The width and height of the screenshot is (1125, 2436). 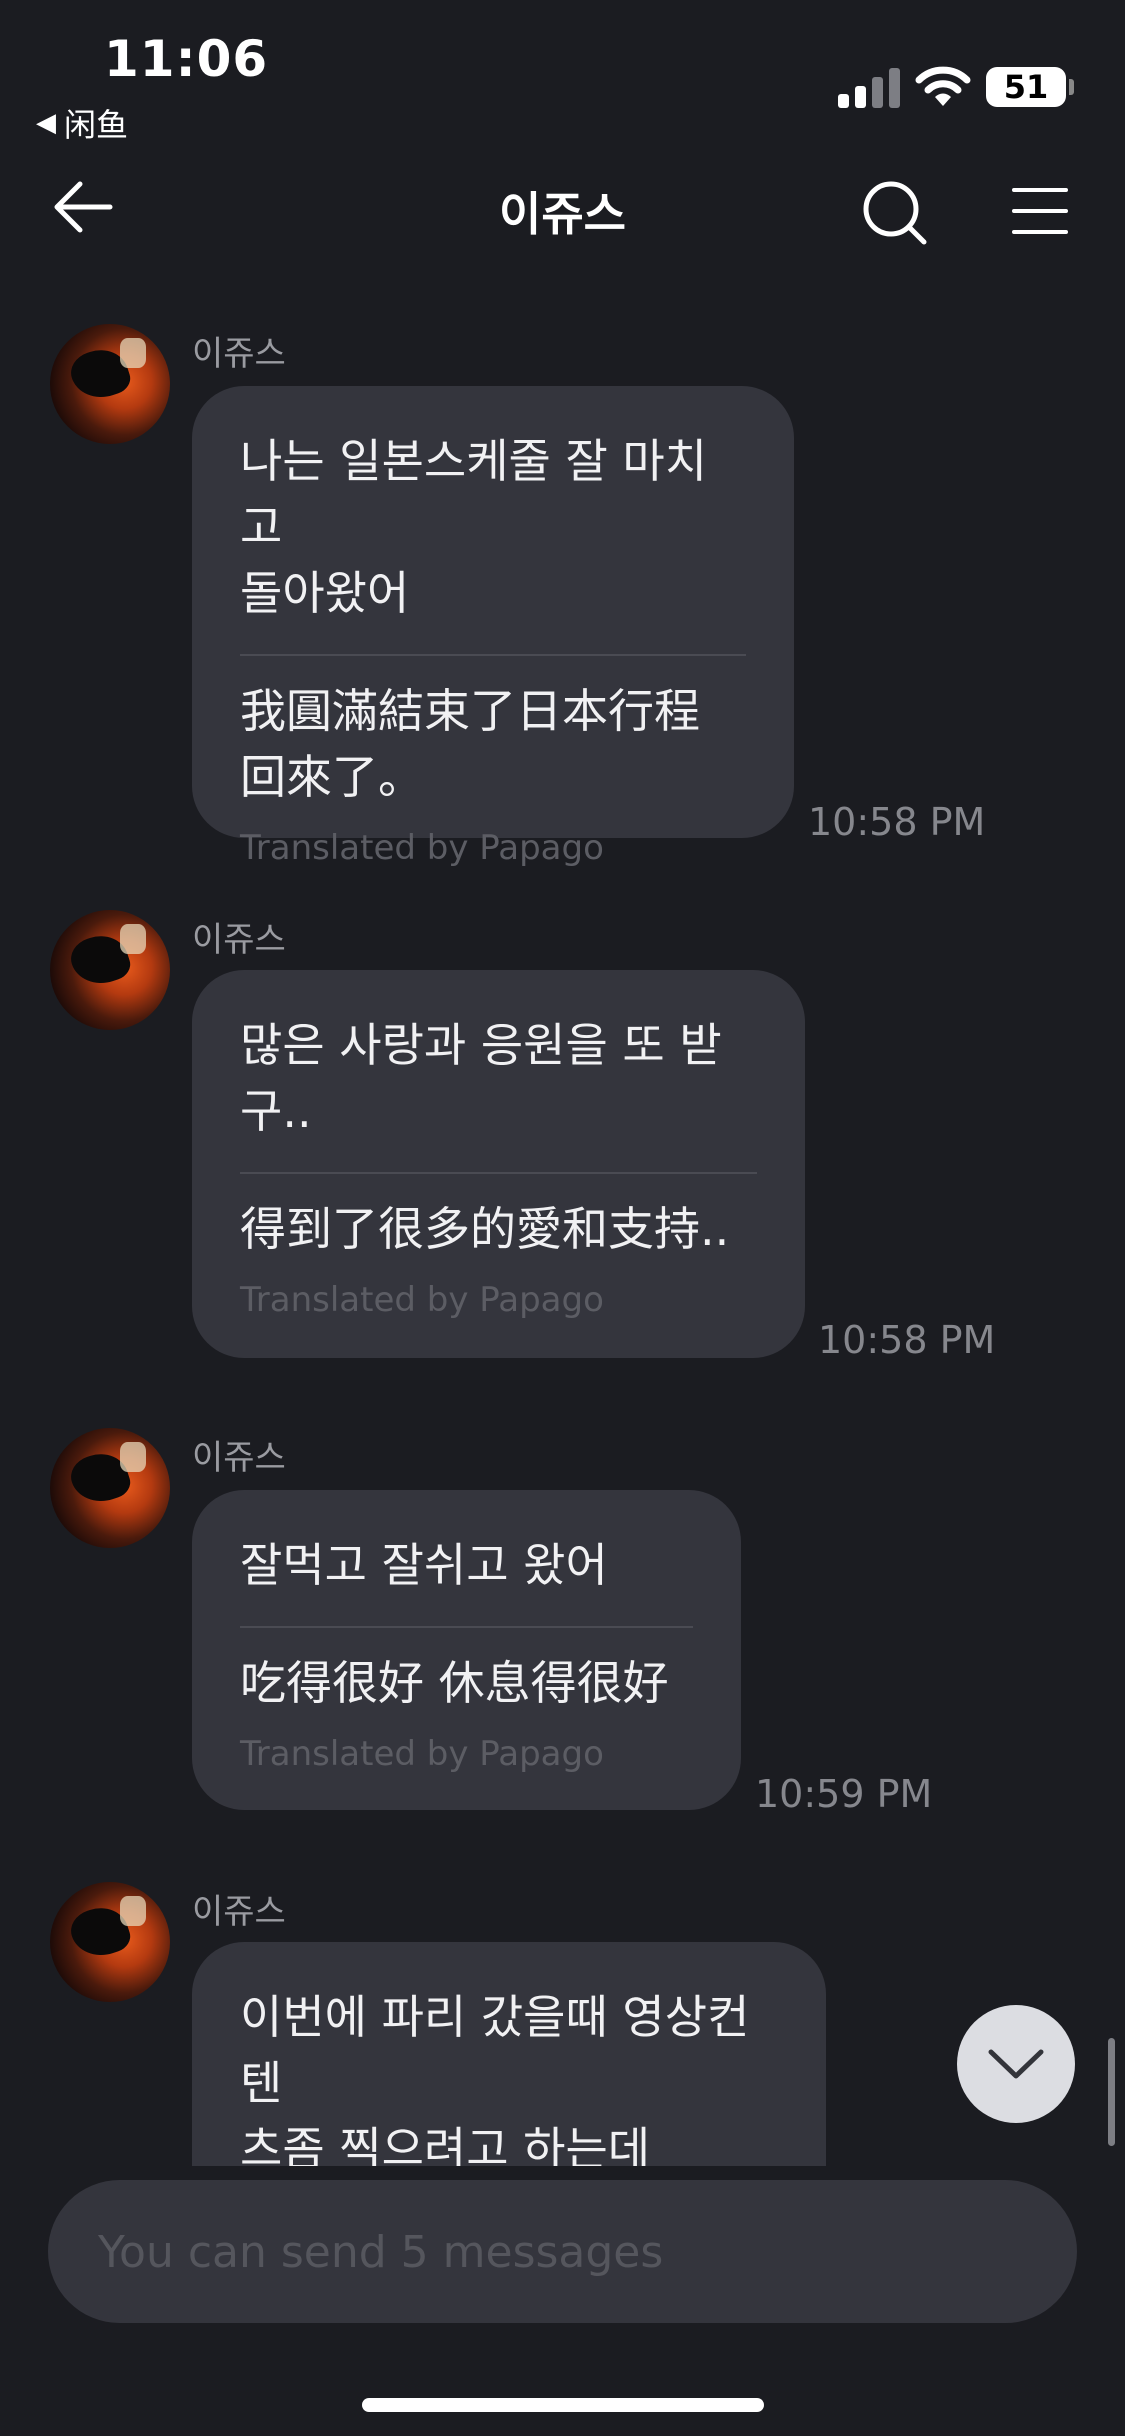 What do you see at coordinates (1071, 87) in the screenshot?
I see `battery-tip` at bounding box center [1071, 87].